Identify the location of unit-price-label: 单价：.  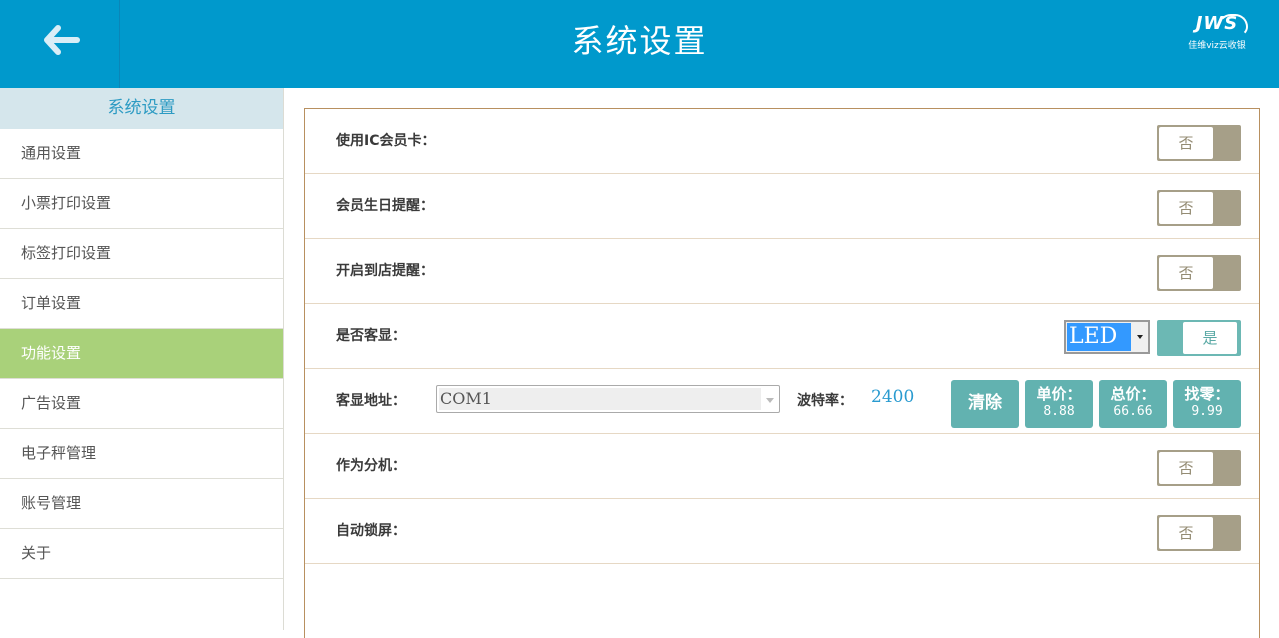
(1059, 394).